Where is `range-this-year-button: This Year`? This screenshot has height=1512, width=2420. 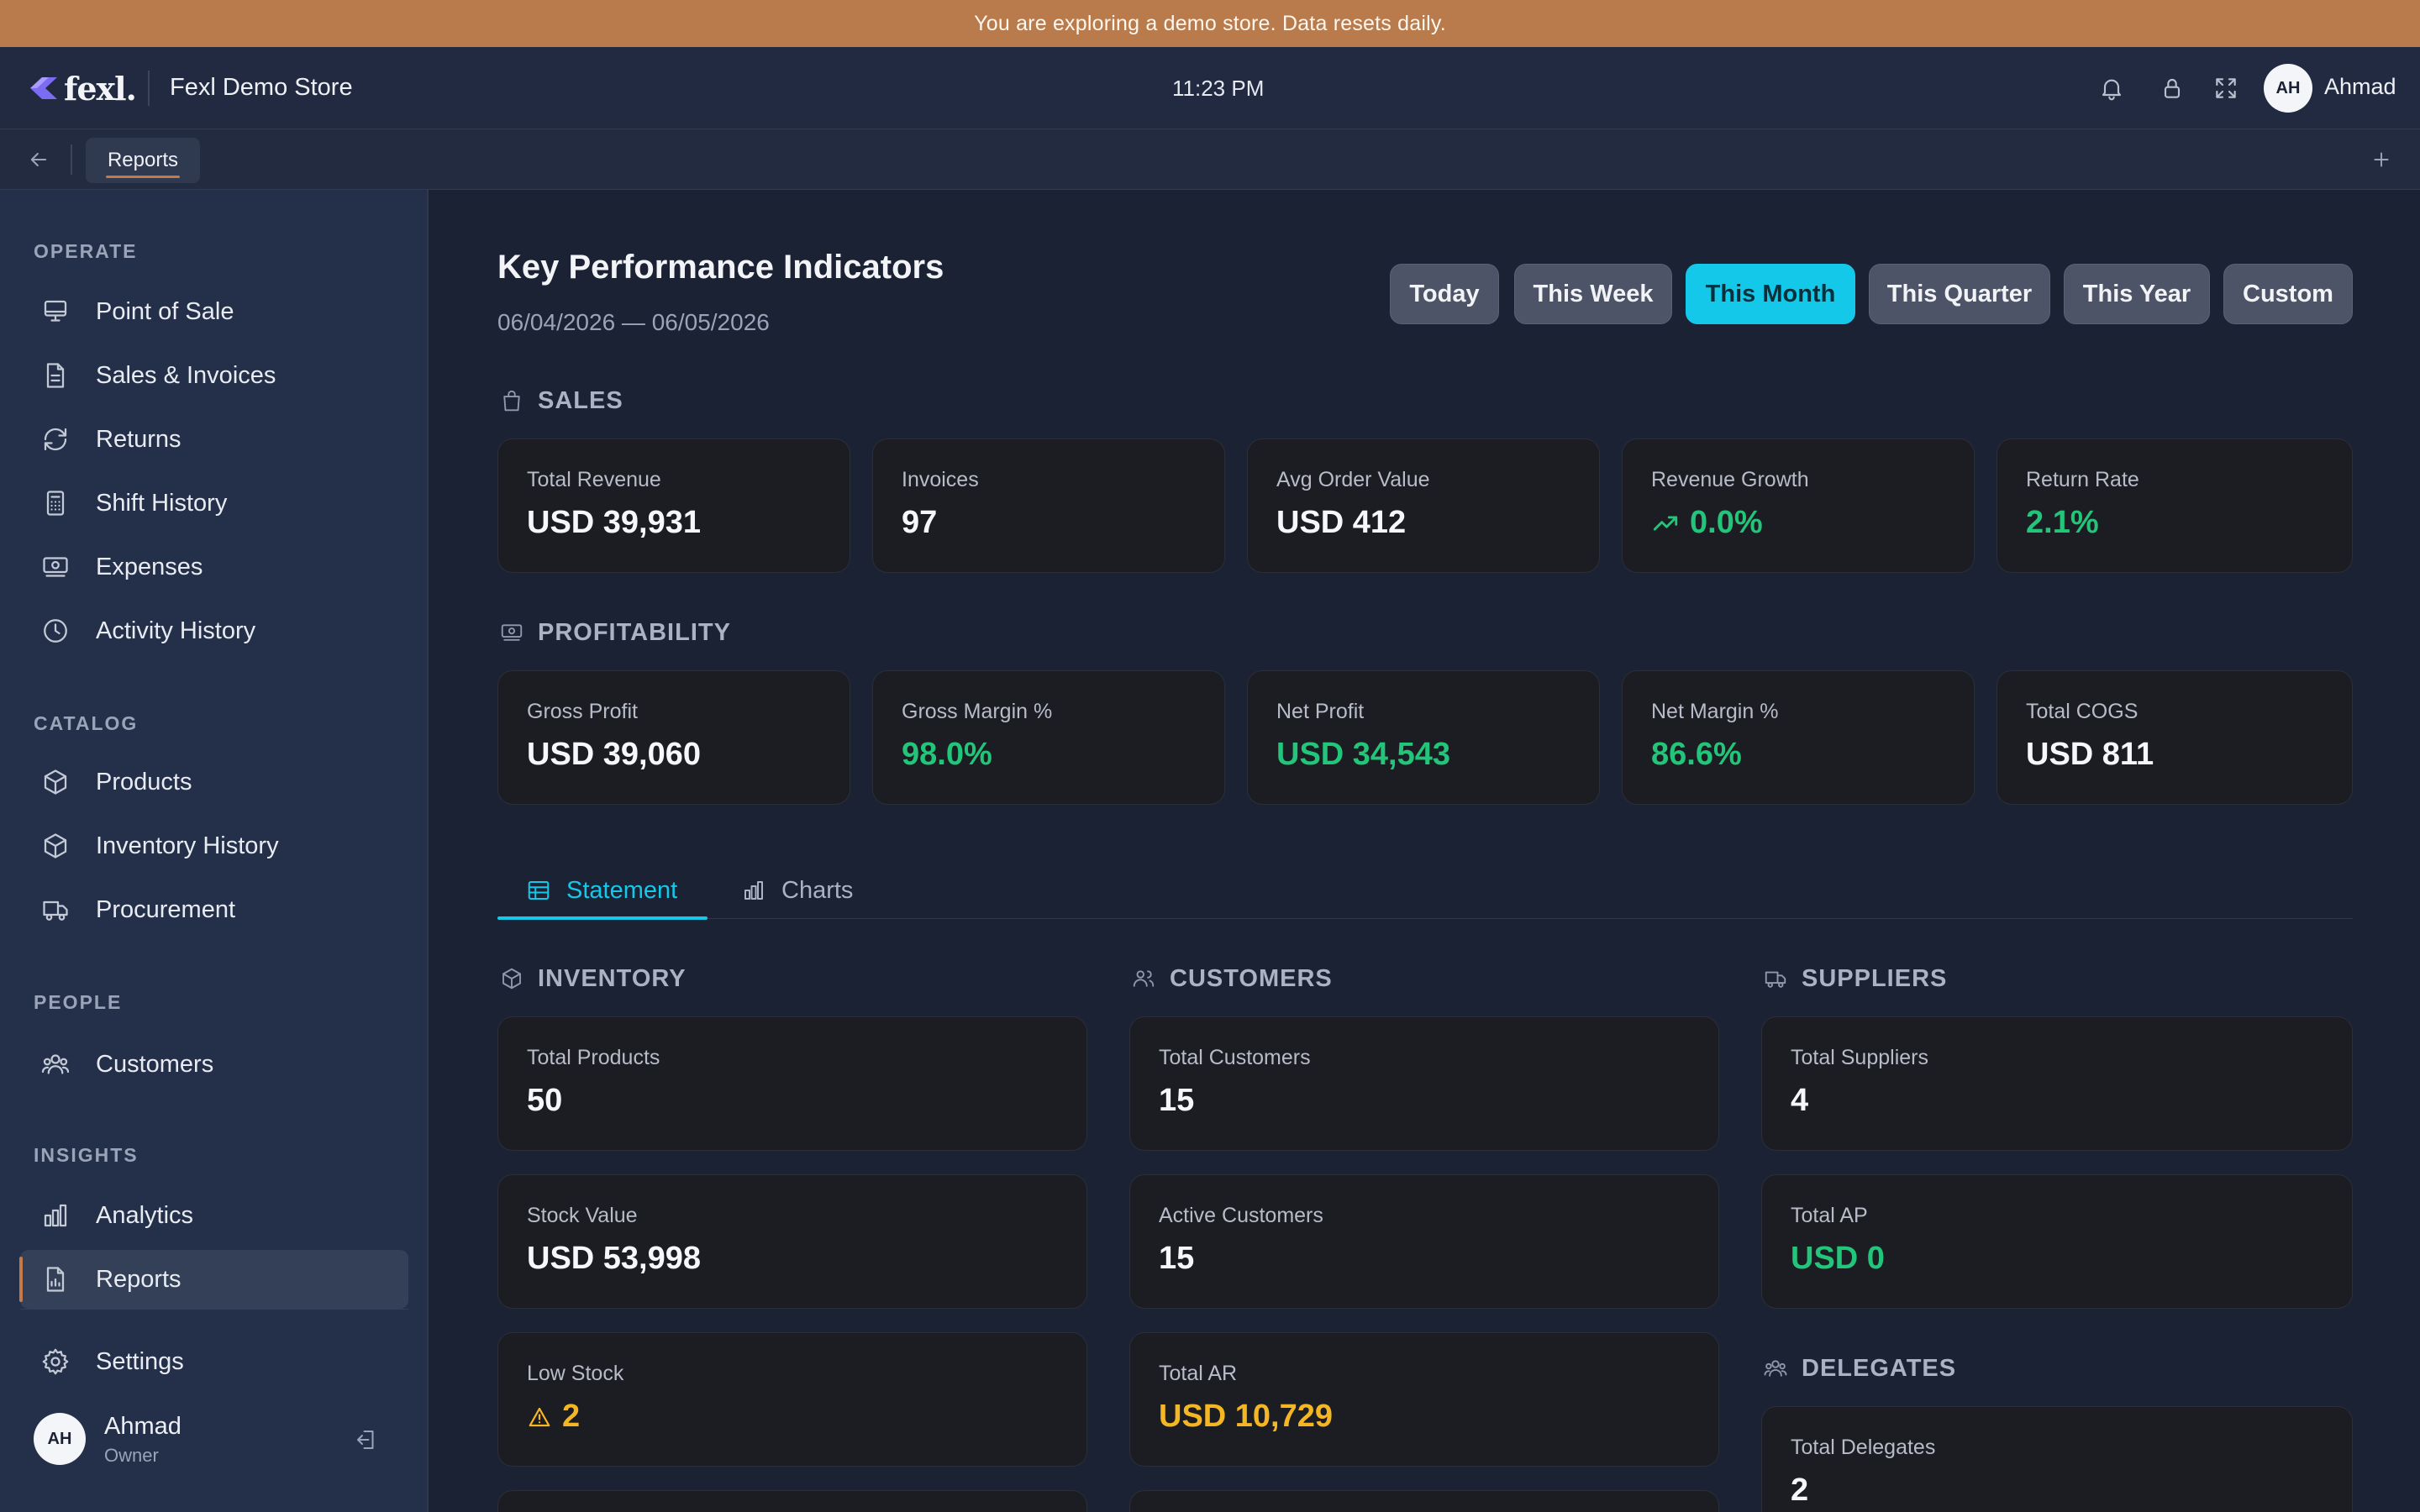 range-this-year-button: This Year is located at coordinates (2137, 294).